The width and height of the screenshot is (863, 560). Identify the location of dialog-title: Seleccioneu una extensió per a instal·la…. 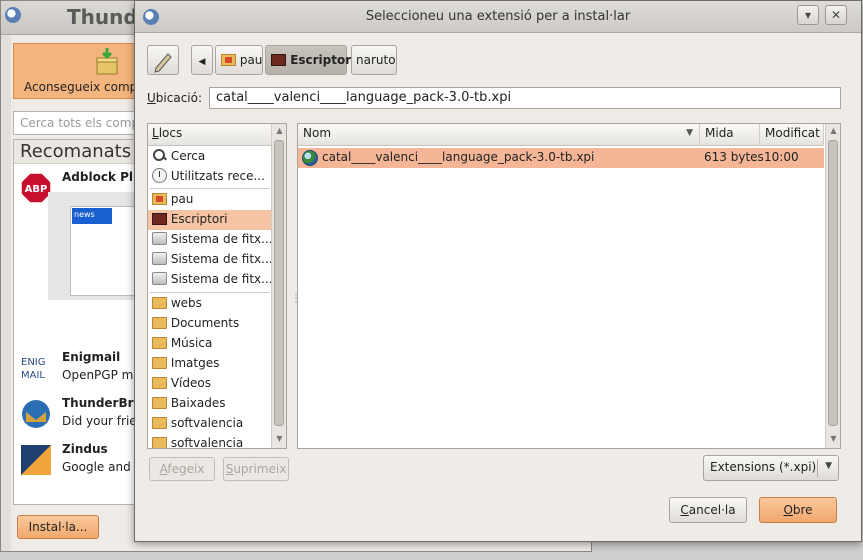
(498, 16).